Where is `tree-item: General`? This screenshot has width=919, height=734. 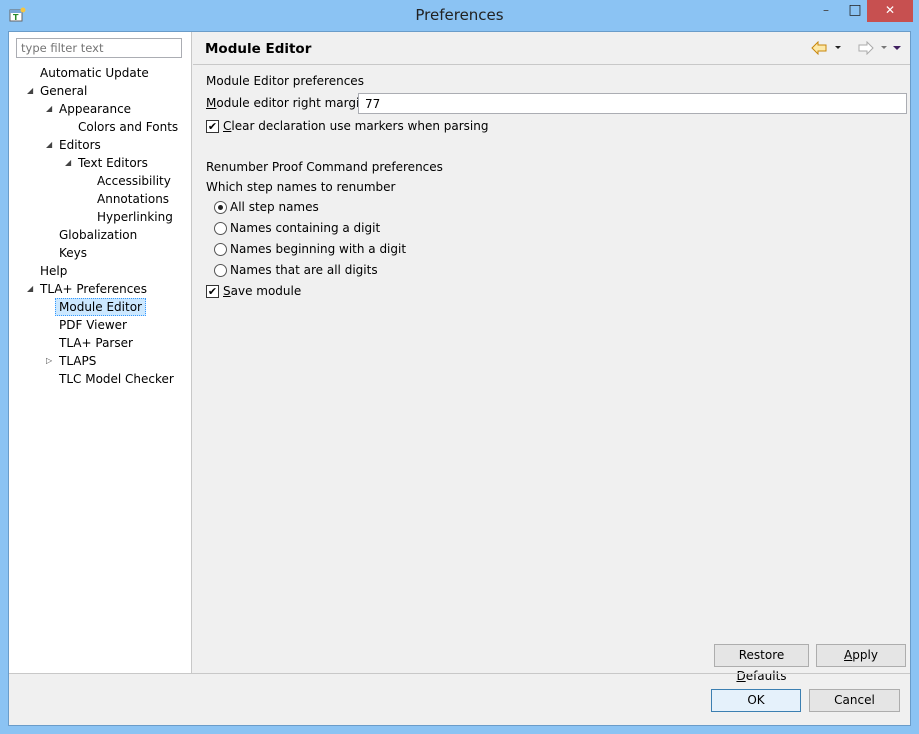 tree-item: General is located at coordinates (63, 91).